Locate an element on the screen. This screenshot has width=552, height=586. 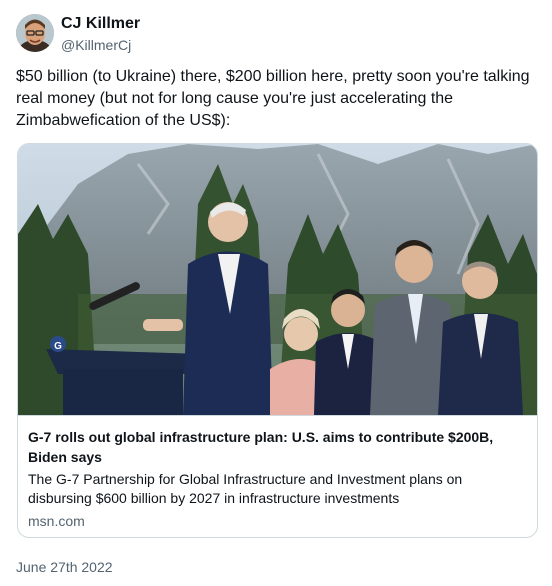
avatar is located at coordinates (35, 33).